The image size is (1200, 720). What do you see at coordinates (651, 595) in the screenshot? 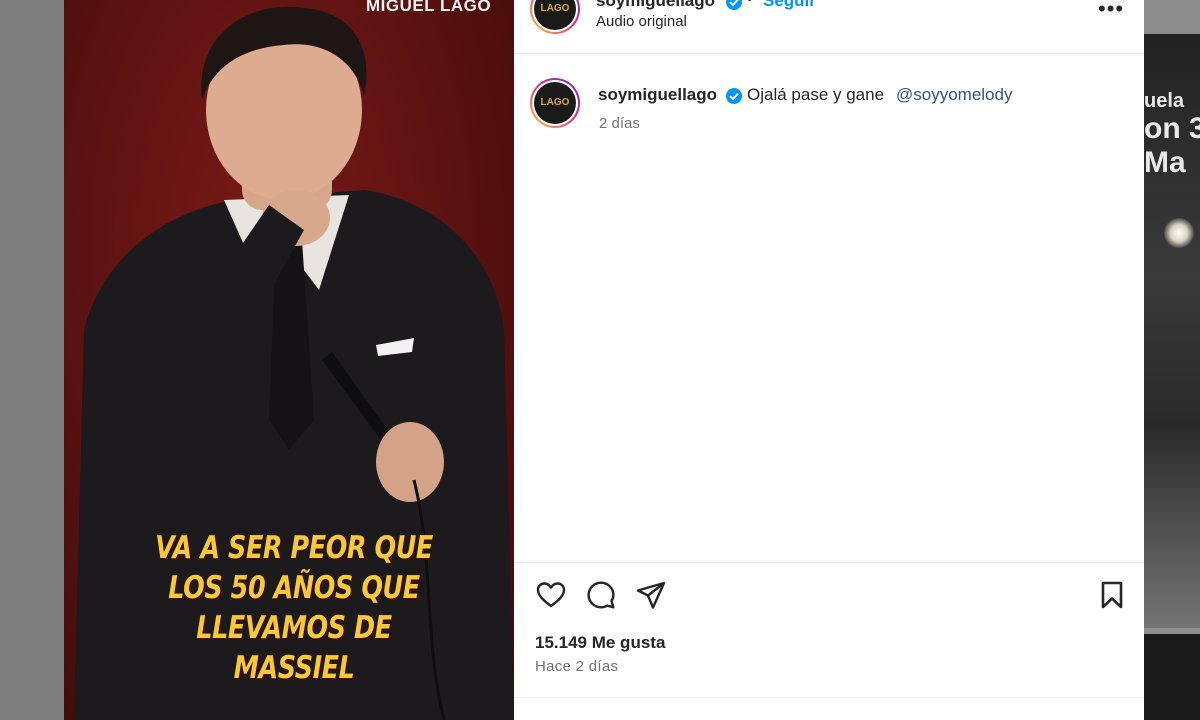
I see `share-icon` at bounding box center [651, 595].